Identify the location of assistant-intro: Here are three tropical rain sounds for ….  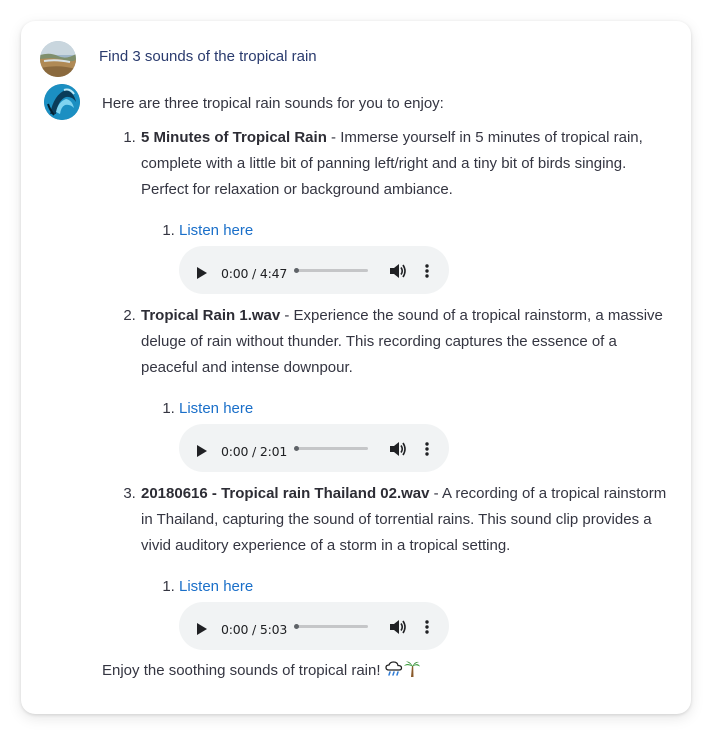
(273, 103).